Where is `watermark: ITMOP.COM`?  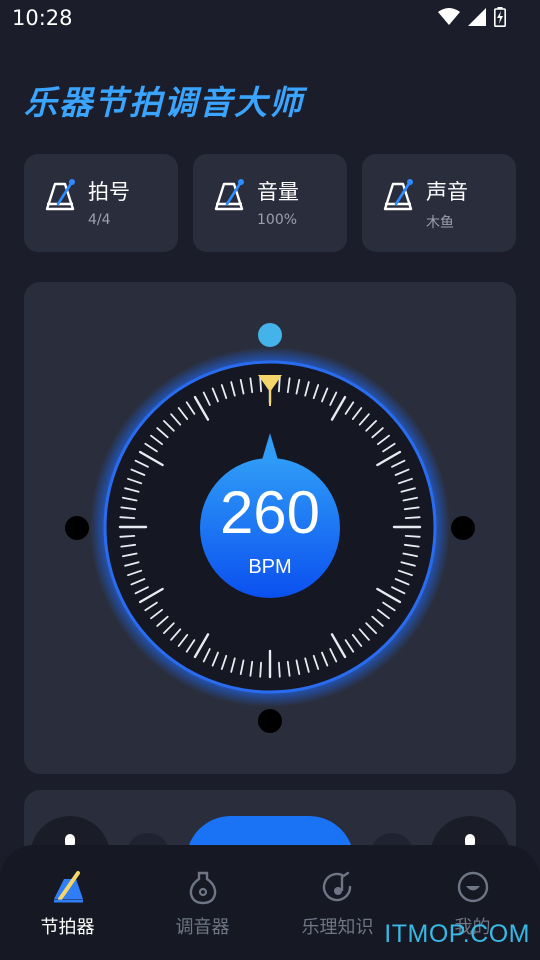 watermark: ITMOP.COM is located at coordinates (457, 934).